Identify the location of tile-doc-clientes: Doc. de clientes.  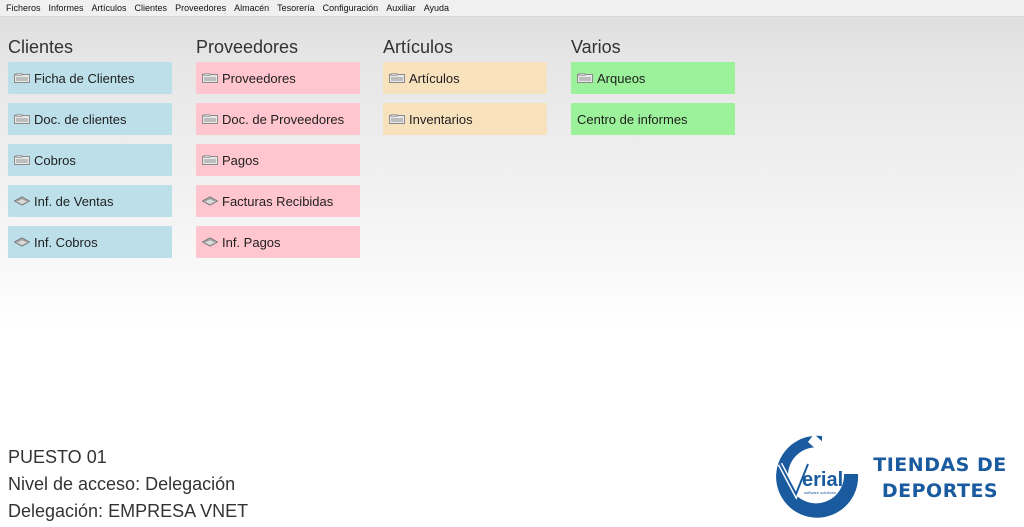
(90, 119).